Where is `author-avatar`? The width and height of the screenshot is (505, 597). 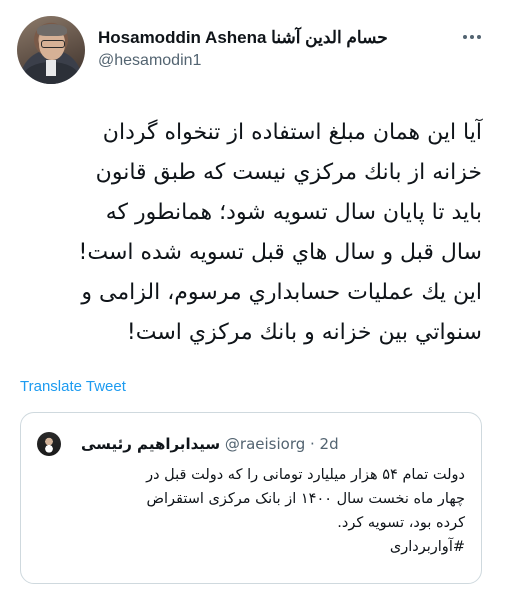 author-avatar is located at coordinates (51, 50).